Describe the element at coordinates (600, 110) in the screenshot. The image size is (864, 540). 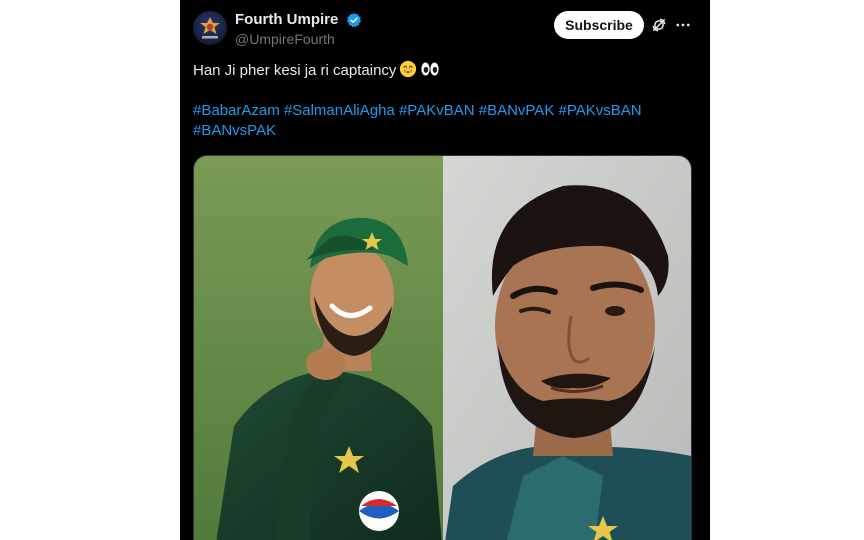
I see `hashtag-link: #PAKvsBAN` at that location.